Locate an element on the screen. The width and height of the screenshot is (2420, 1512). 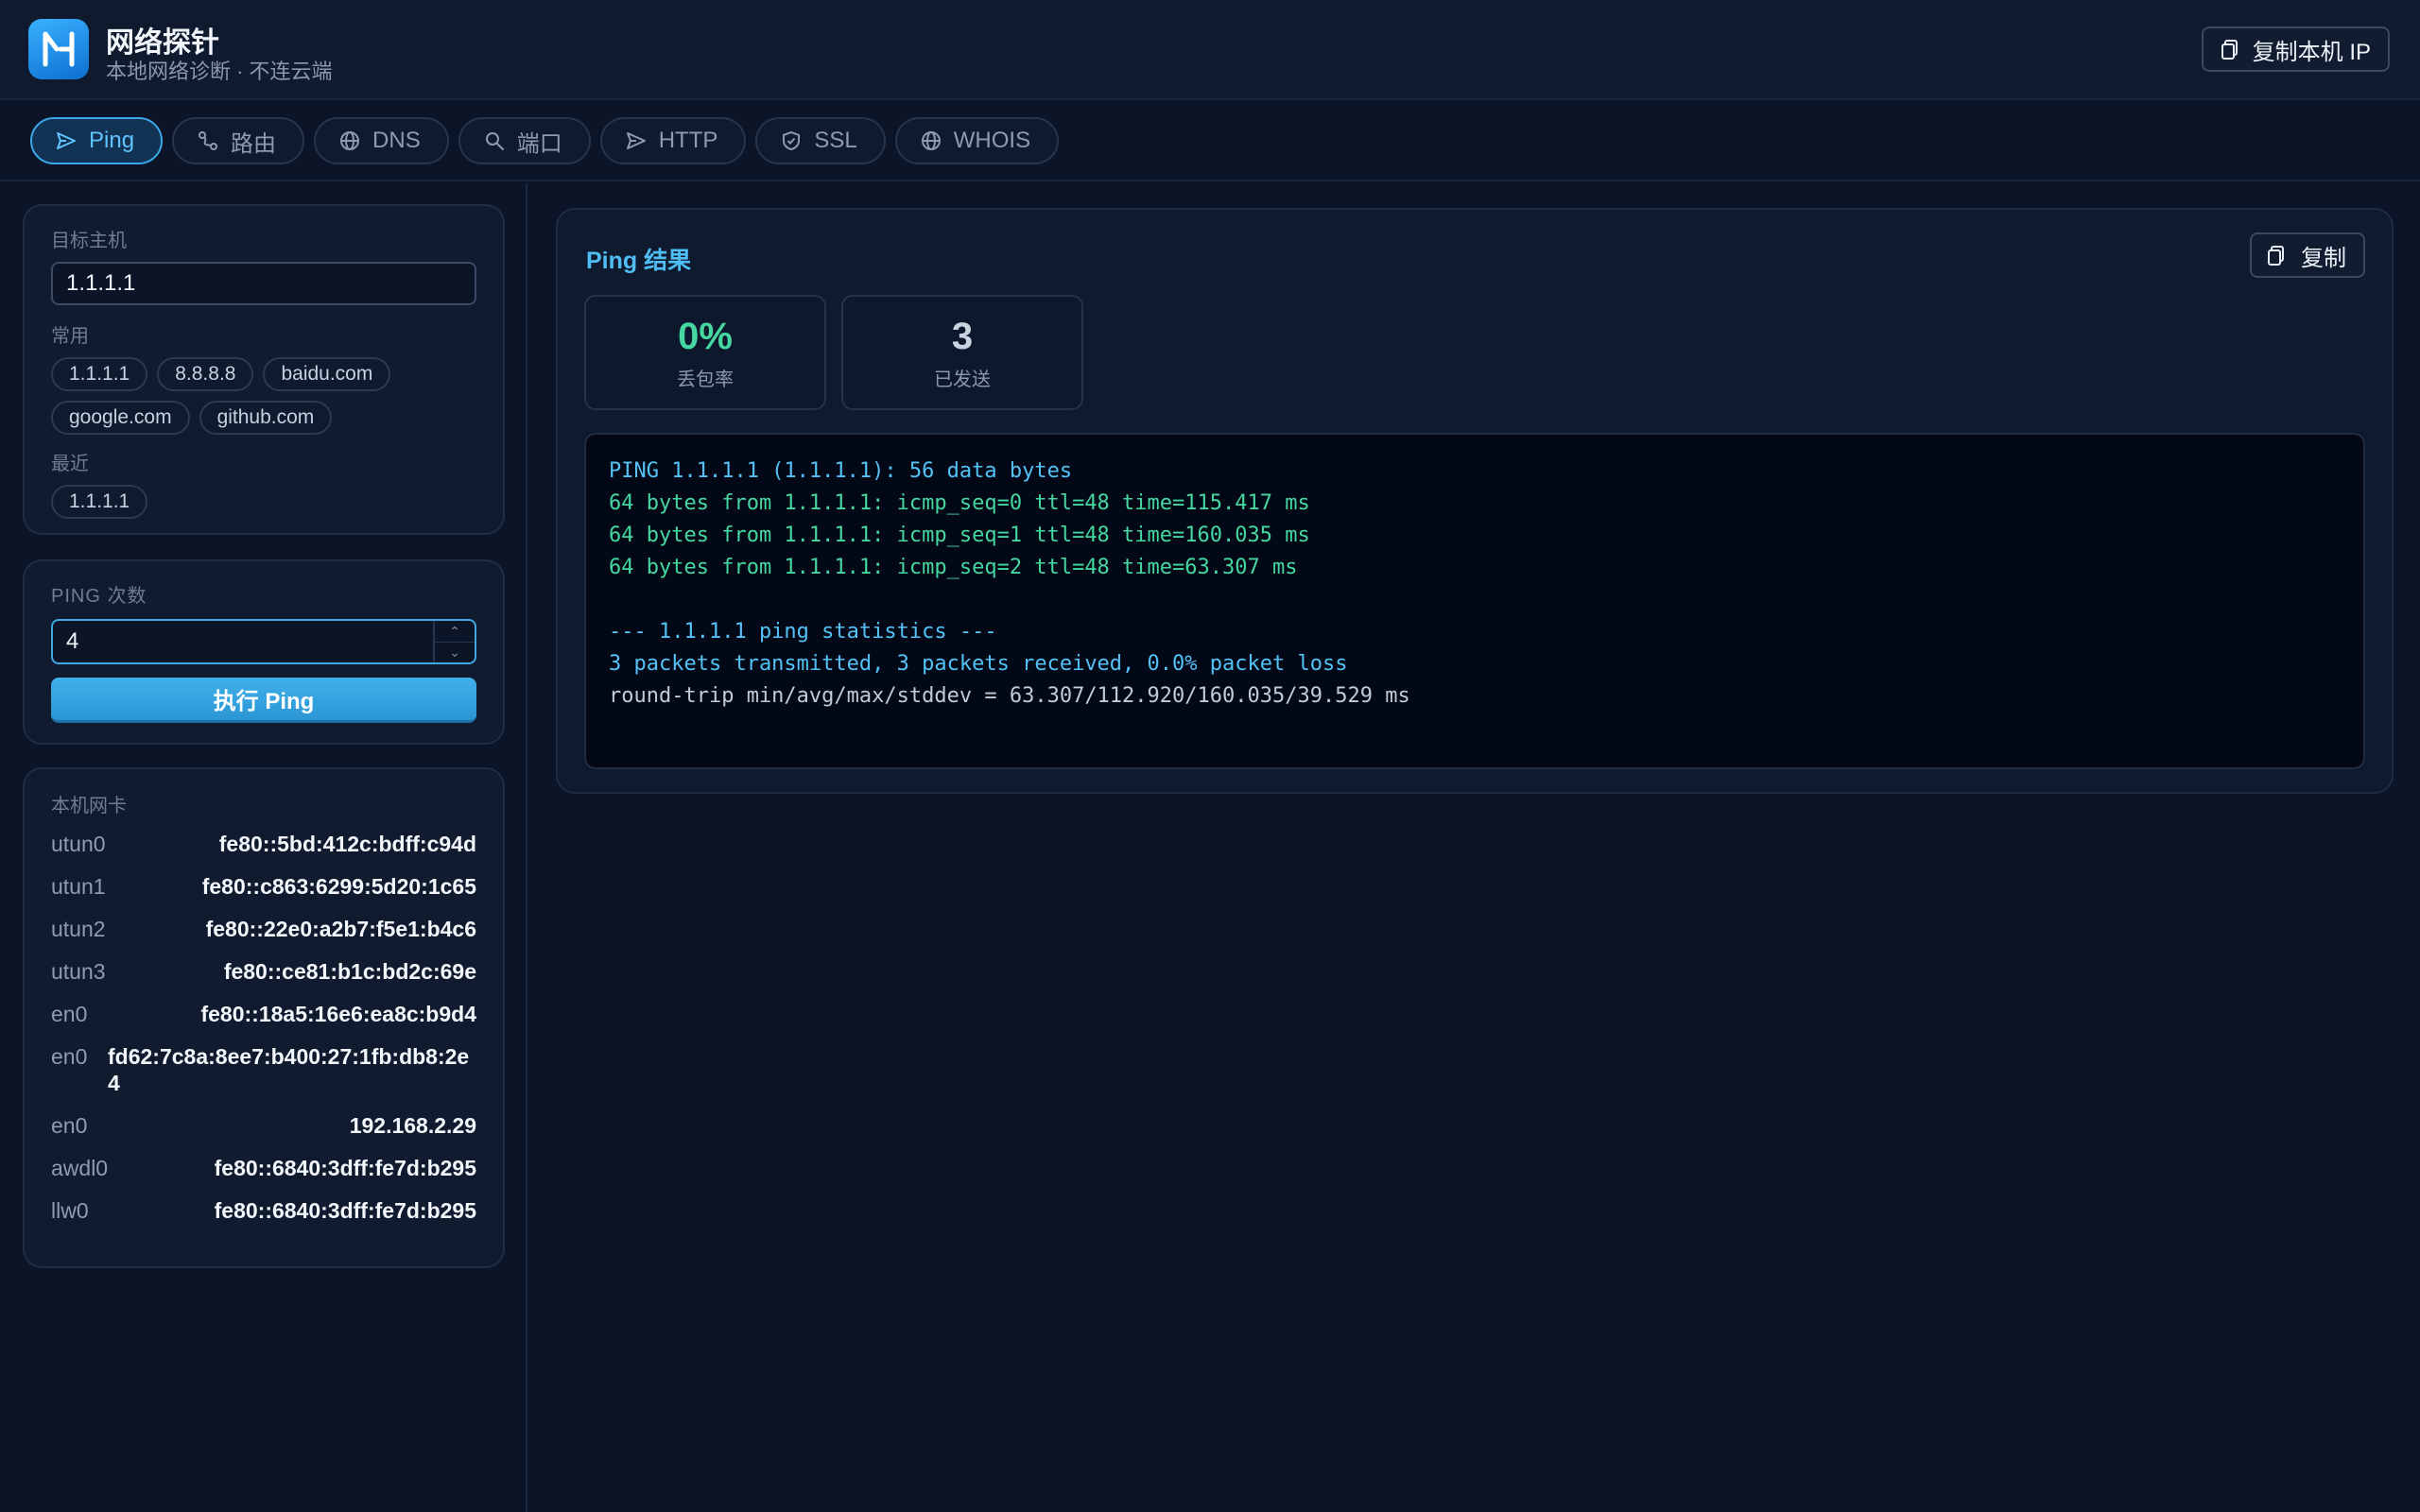
tab-ping: Ping is located at coordinates (97, 140).